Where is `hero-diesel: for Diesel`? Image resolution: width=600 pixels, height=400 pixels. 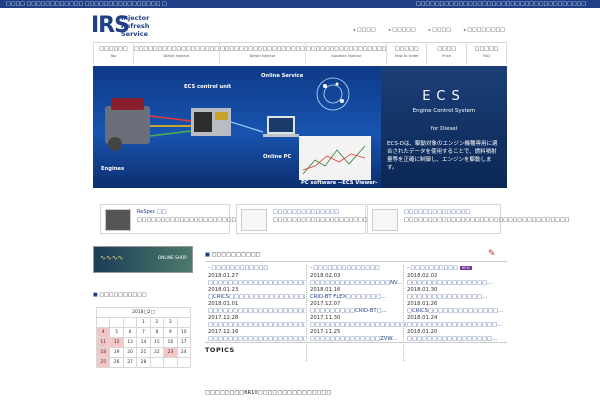
hero-diesel: for Diesel is located at coordinates (444, 129).